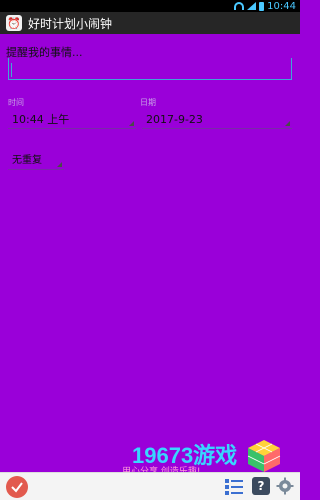 The image size is (320, 500). What do you see at coordinates (239, 6) in the screenshot?
I see `wifi-icon` at bounding box center [239, 6].